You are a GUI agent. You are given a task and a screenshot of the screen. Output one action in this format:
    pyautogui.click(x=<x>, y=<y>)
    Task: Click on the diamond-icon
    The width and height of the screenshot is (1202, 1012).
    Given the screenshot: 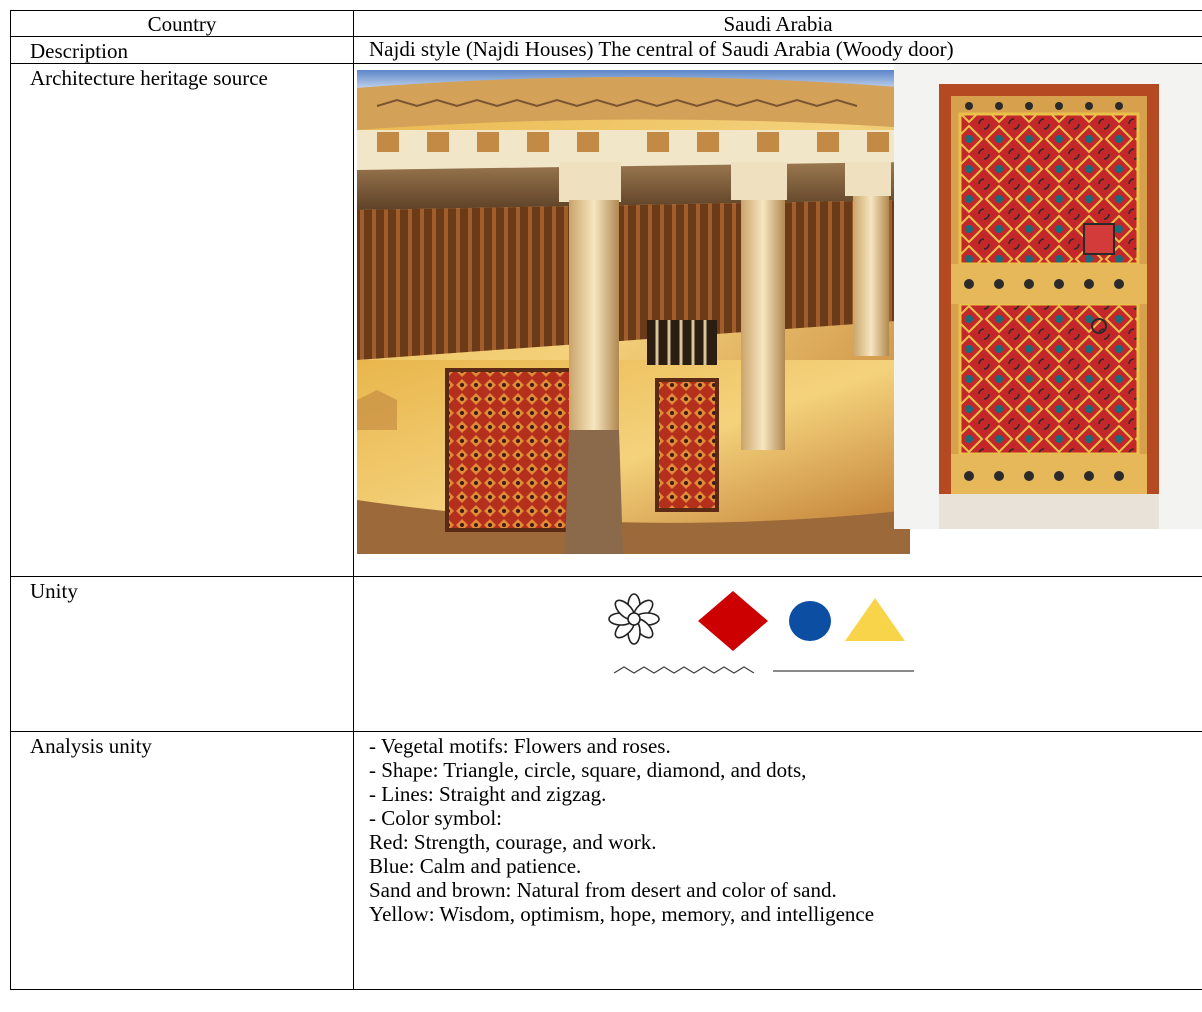 What is the action you would take?
    pyautogui.click(x=733, y=621)
    